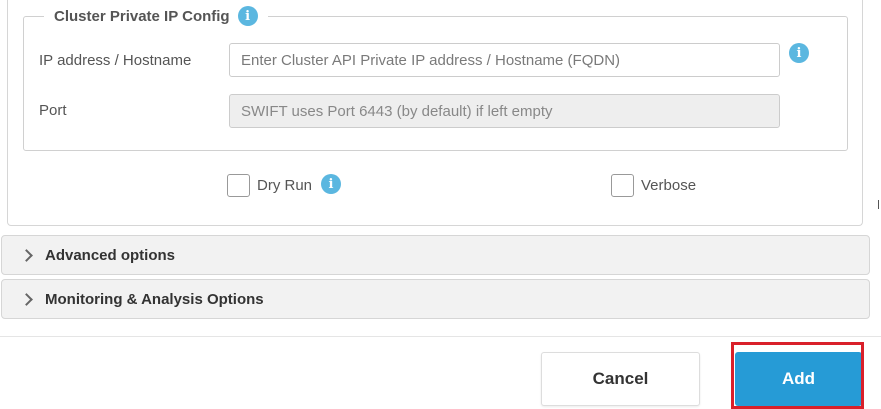 The image size is (881, 409). I want to click on fieldset-legend: Cluster Private IP Config i, so click(156, 16).